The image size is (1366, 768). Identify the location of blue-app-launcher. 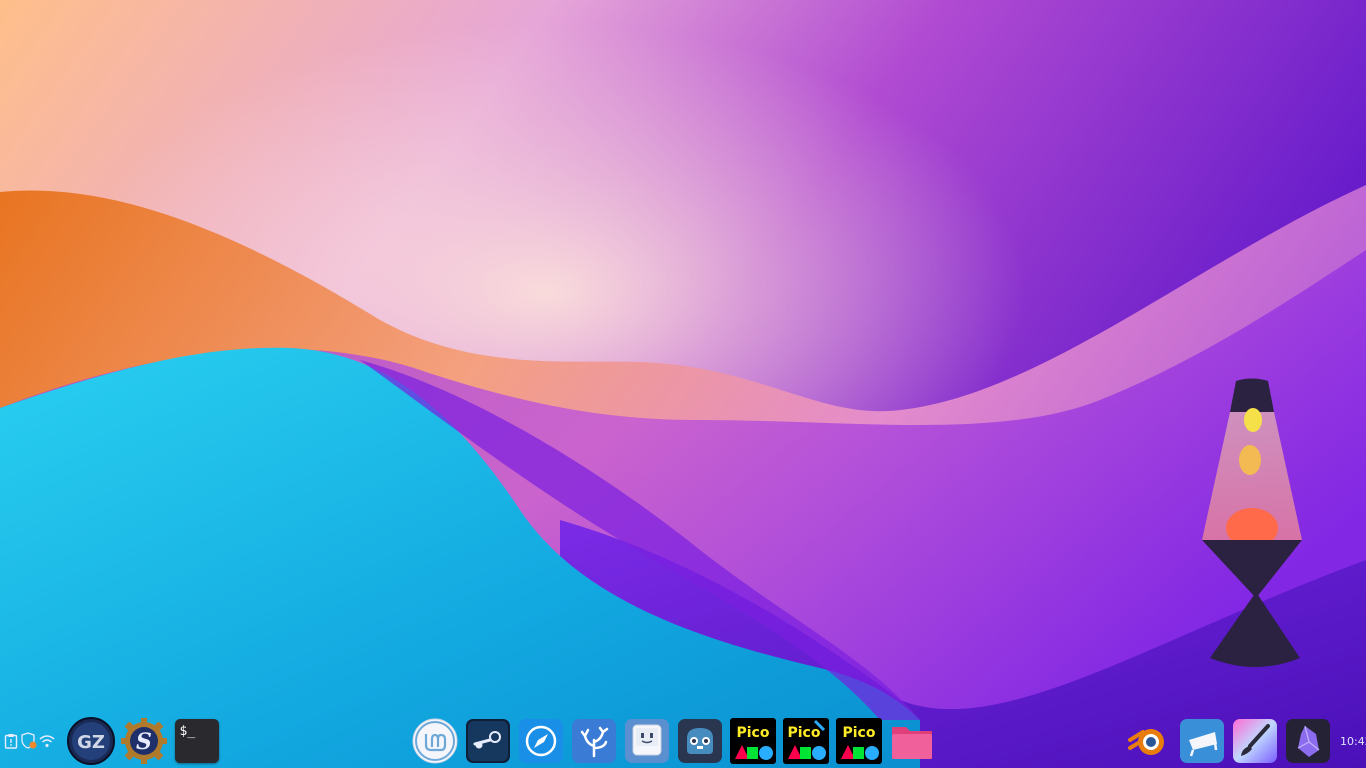
(1202, 741).